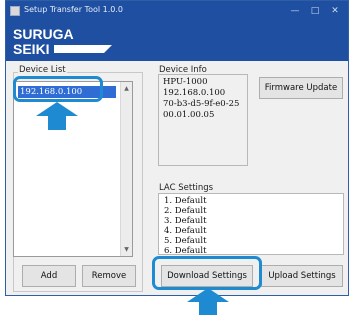 This screenshot has height=315, width=354. What do you see at coordinates (185, 82) in the screenshot?
I see `device-model: HPU-1000` at bounding box center [185, 82].